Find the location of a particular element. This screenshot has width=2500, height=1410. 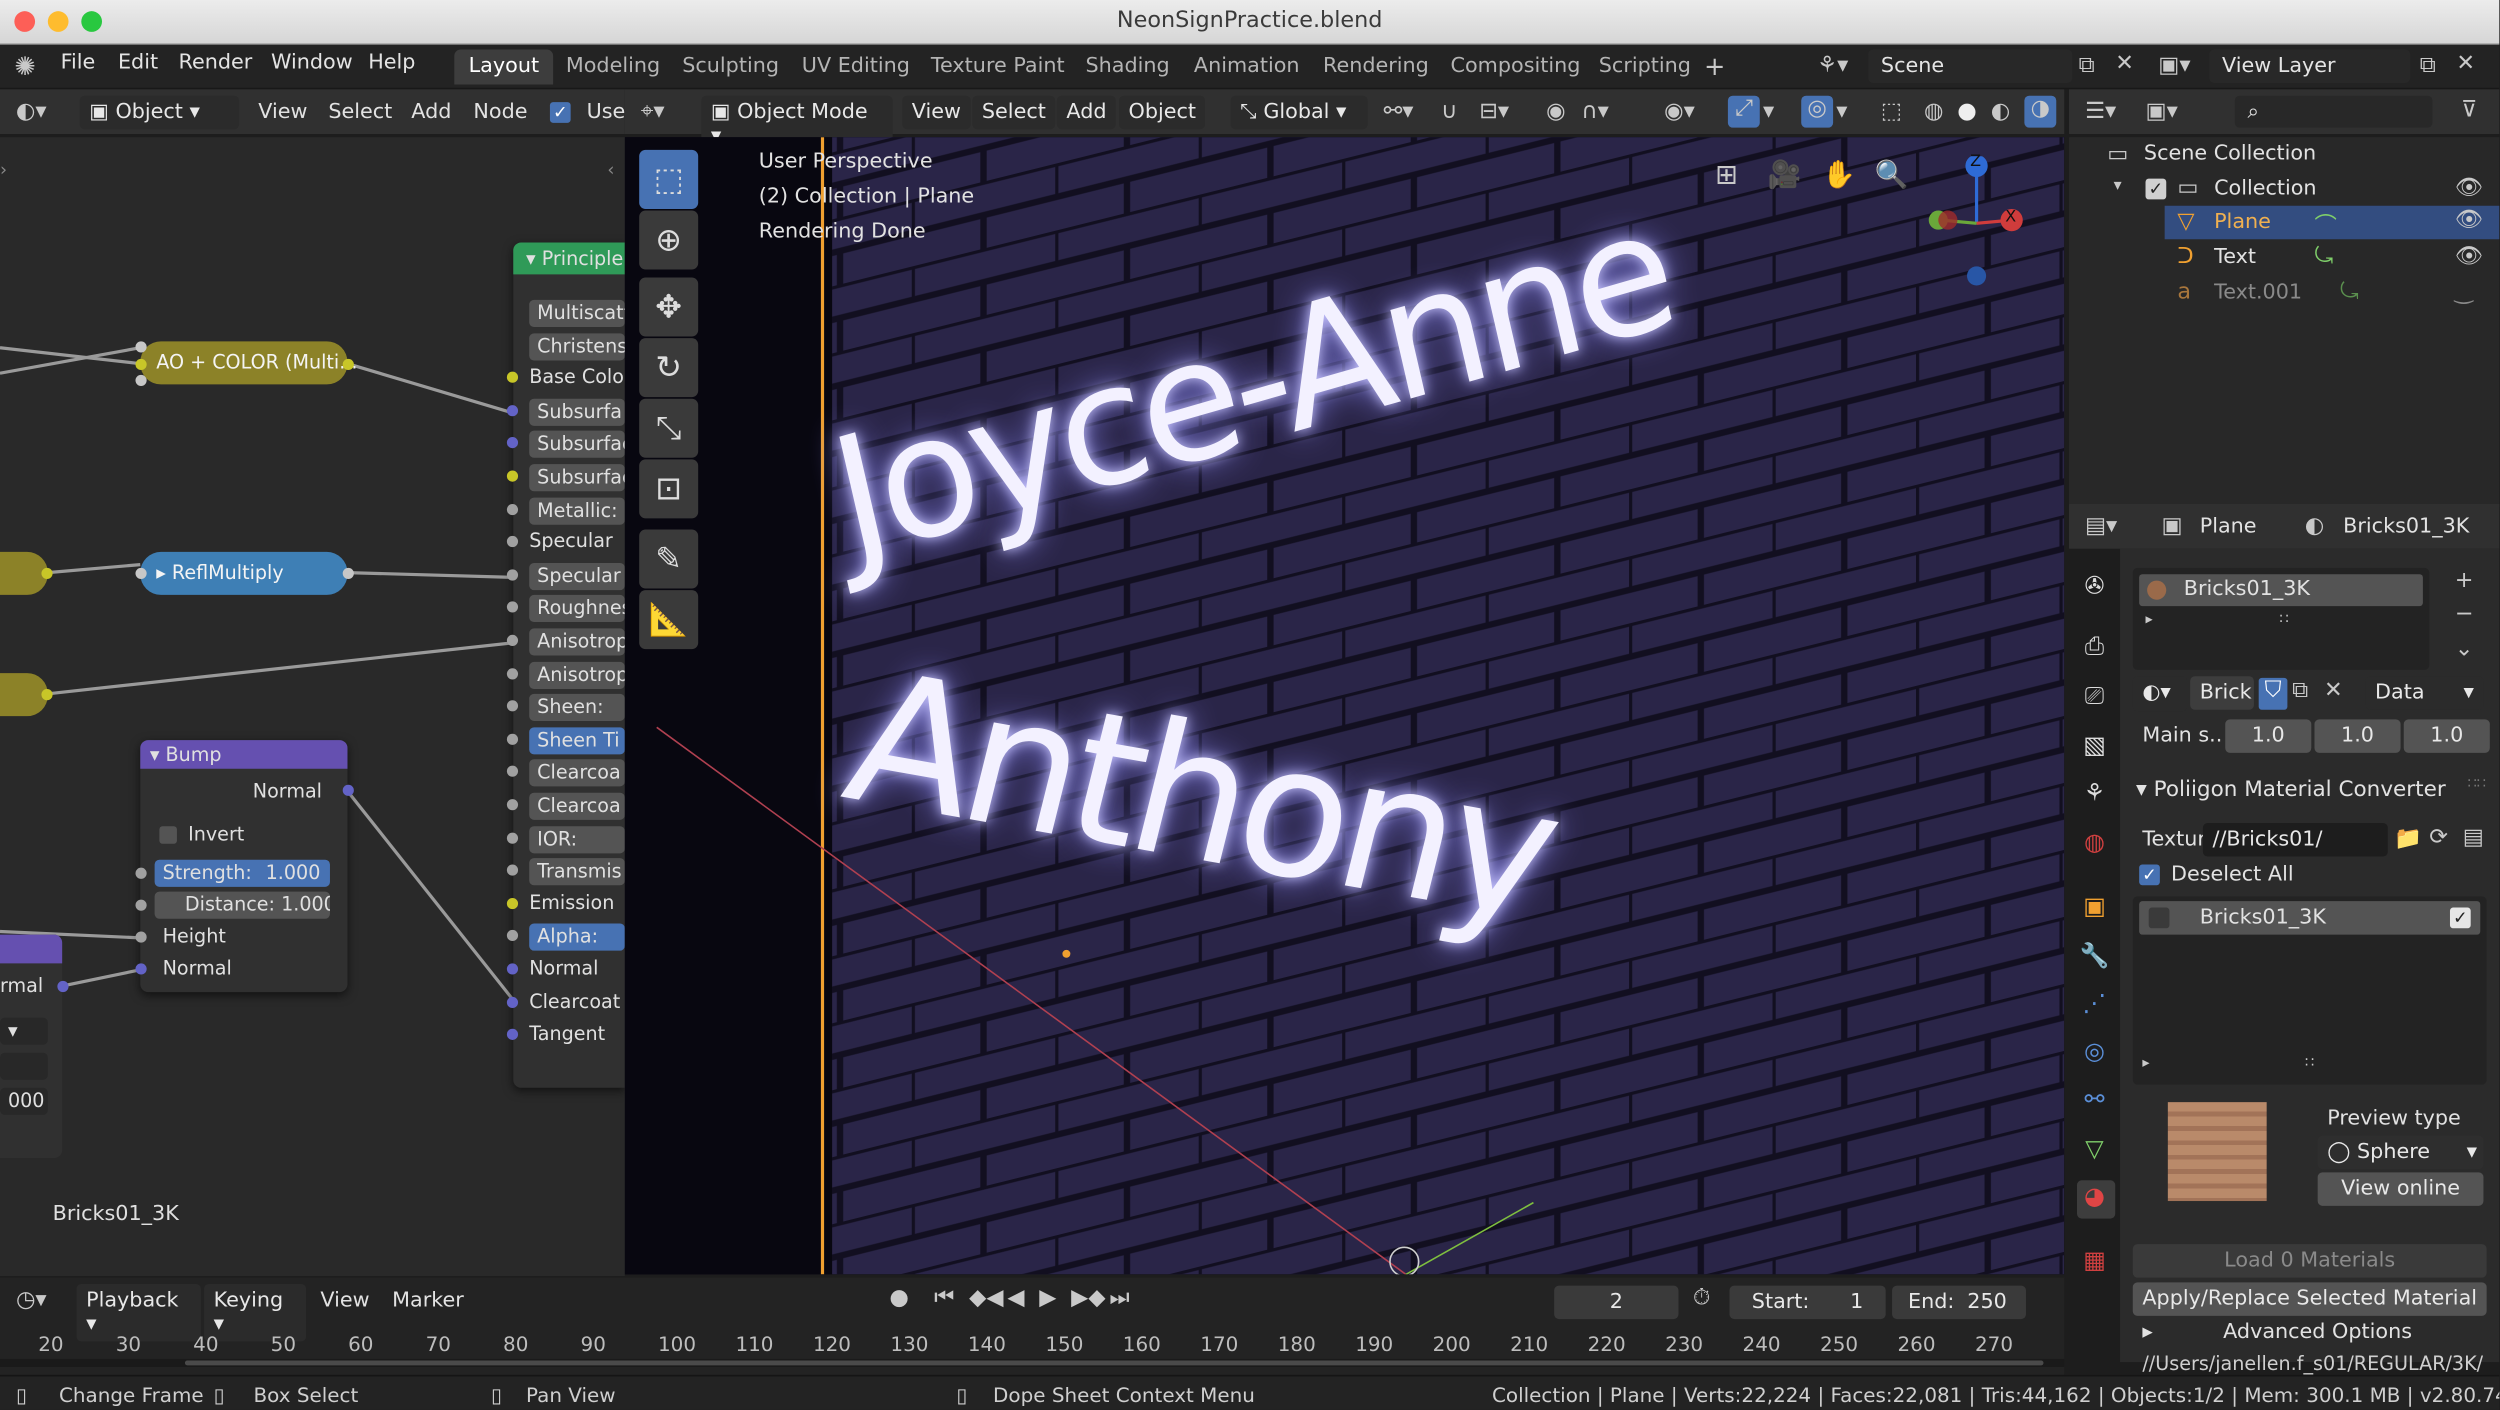

partial-field is located at coordinates (24, 1066).